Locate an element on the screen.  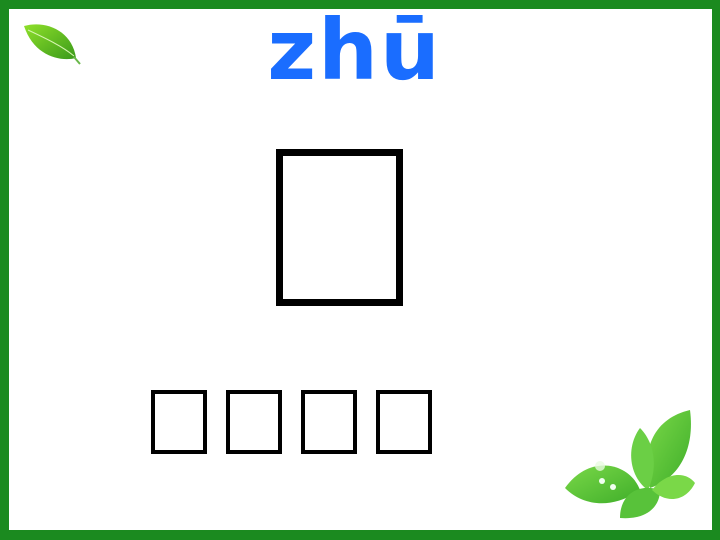
main-character-missing-glyph is located at coordinates (339, 227).